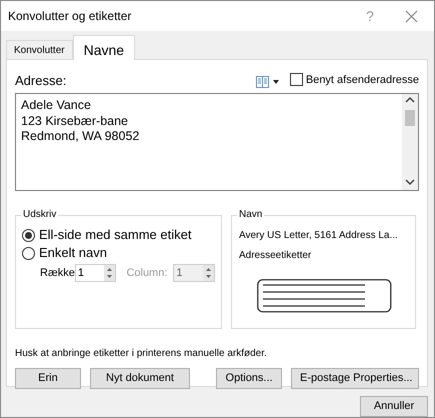 Image resolution: width=435 pixels, height=418 pixels. What do you see at coordinates (115, 235) in the screenshot?
I see `radio-label: Ell-side med samme etiket` at bounding box center [115, 235].